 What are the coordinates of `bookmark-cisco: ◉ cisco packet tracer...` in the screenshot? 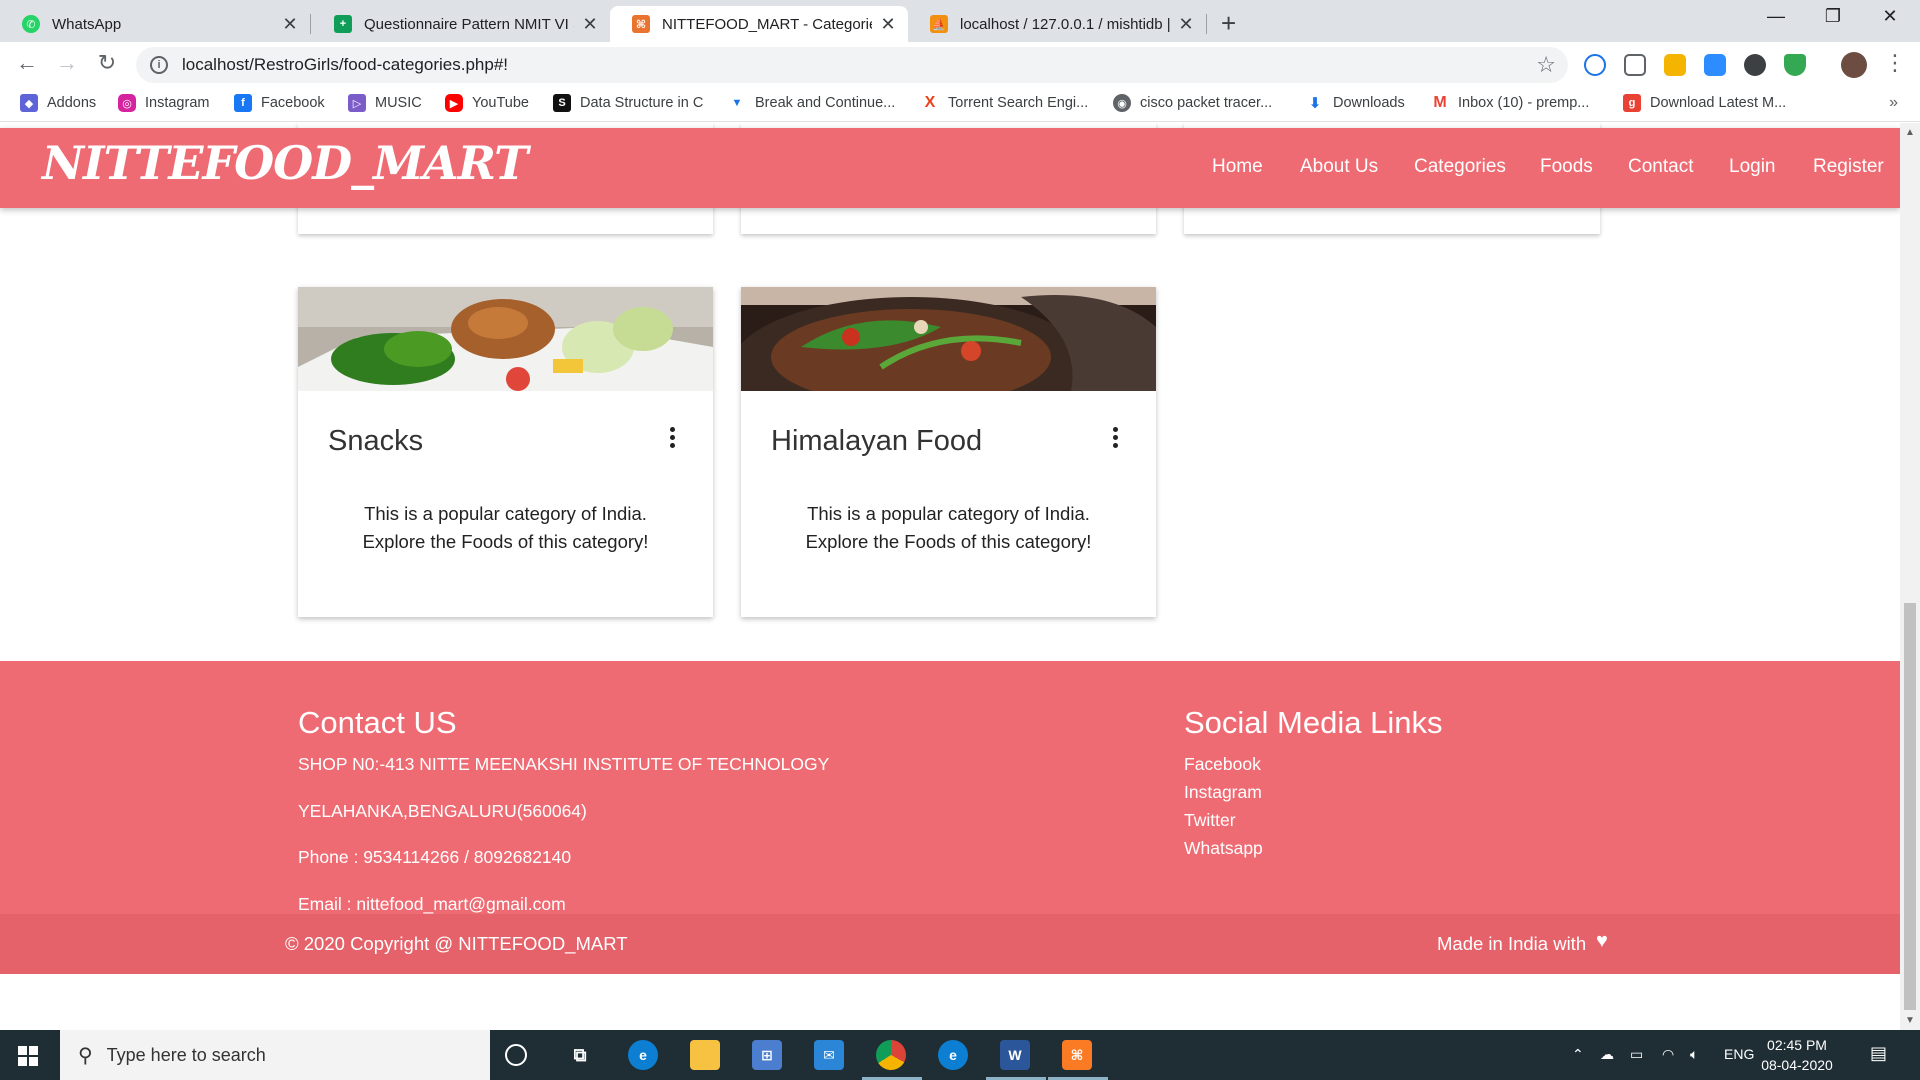 It's located at (1192, 103).